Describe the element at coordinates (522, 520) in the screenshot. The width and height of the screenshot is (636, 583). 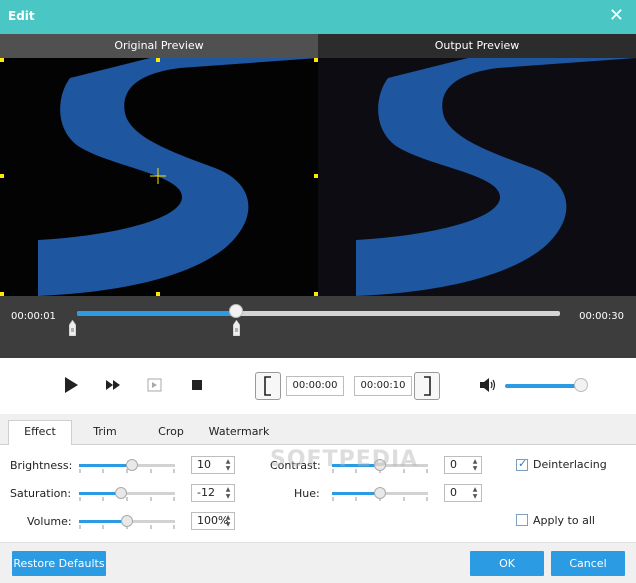
I see `apply-to-all-checkbox` at that location.